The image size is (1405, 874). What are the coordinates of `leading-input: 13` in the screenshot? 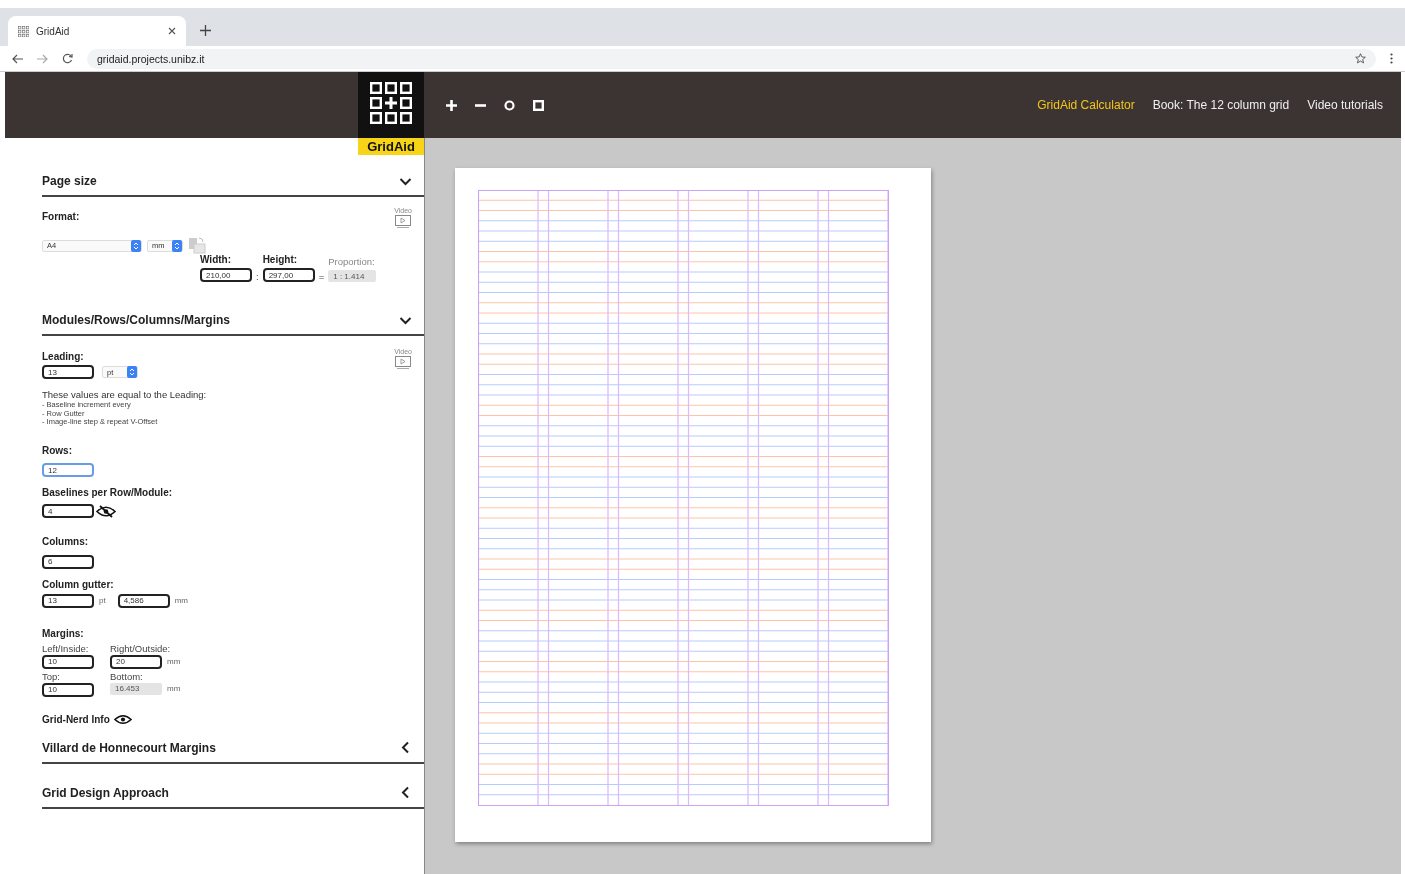 It's located at (68, 372).